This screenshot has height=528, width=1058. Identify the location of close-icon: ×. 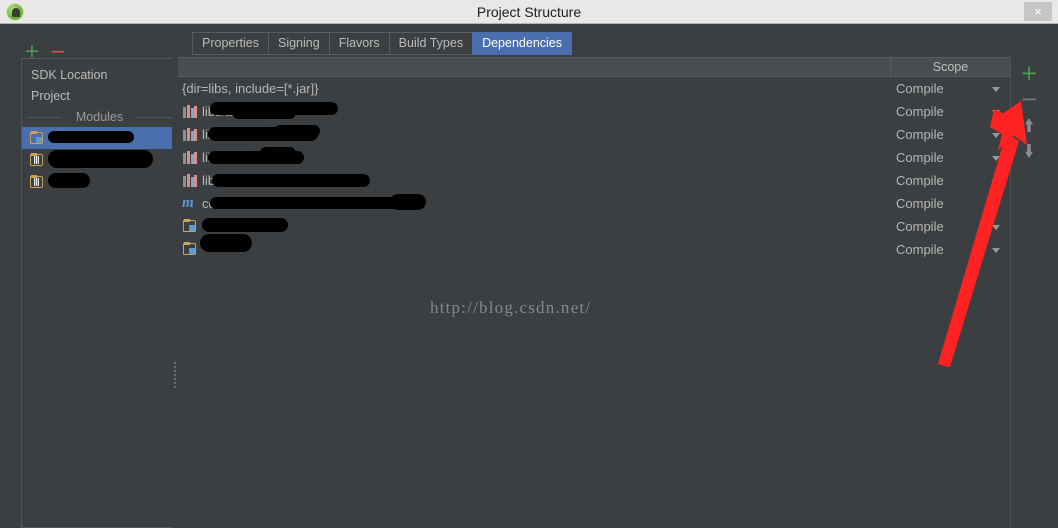
(1038, 11).